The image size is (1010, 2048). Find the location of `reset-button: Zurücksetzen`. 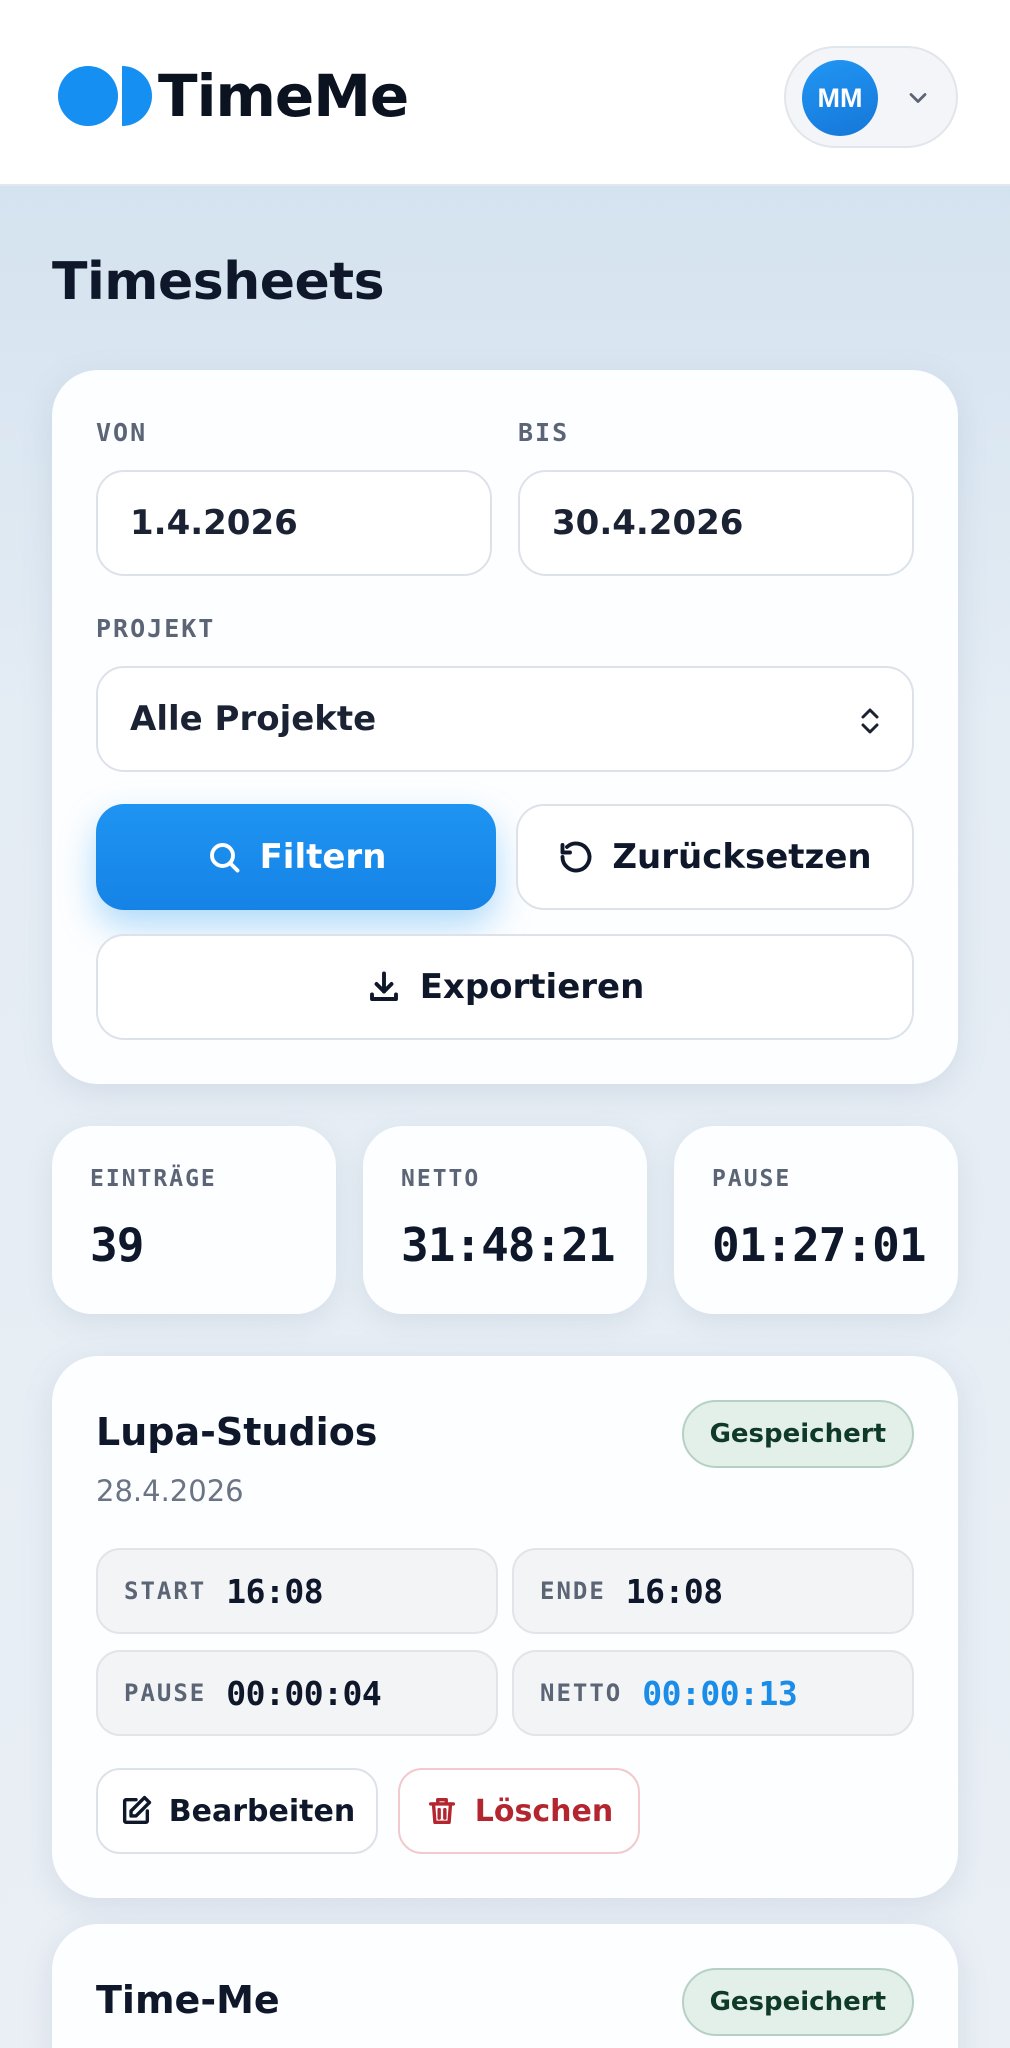

reset-button: Zurücksetzen is located at coordinates (715, 857).